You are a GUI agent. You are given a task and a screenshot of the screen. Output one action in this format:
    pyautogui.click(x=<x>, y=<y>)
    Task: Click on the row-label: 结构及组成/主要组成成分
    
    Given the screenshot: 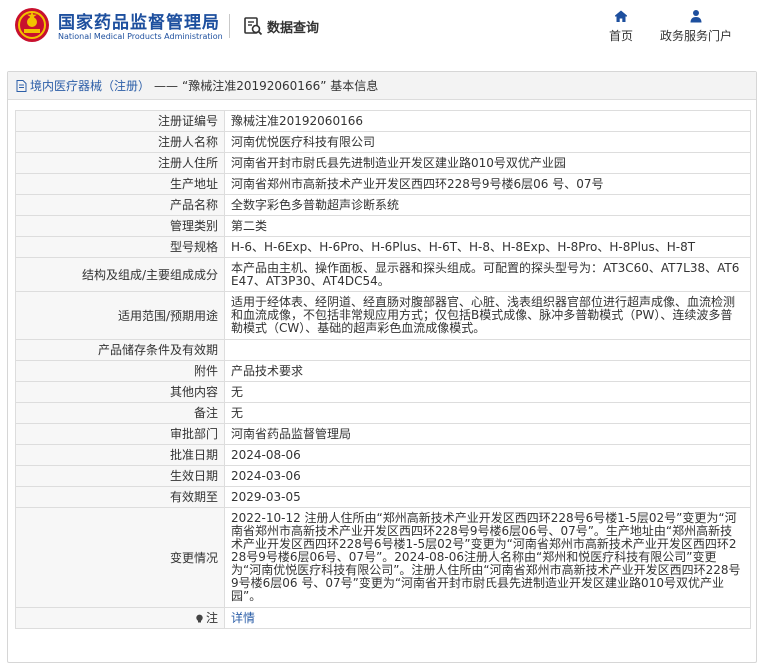 What is the action you would take?
    pyautogui.click(x=120, y=274)
    